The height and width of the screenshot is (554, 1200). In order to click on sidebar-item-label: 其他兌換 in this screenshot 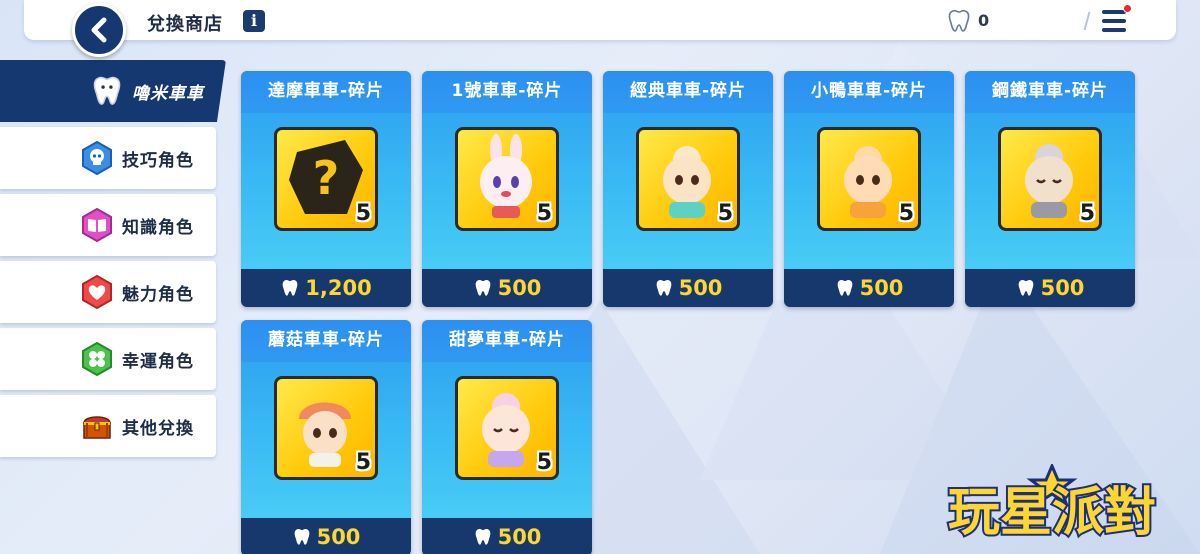, I will do `click(158, 428)`.